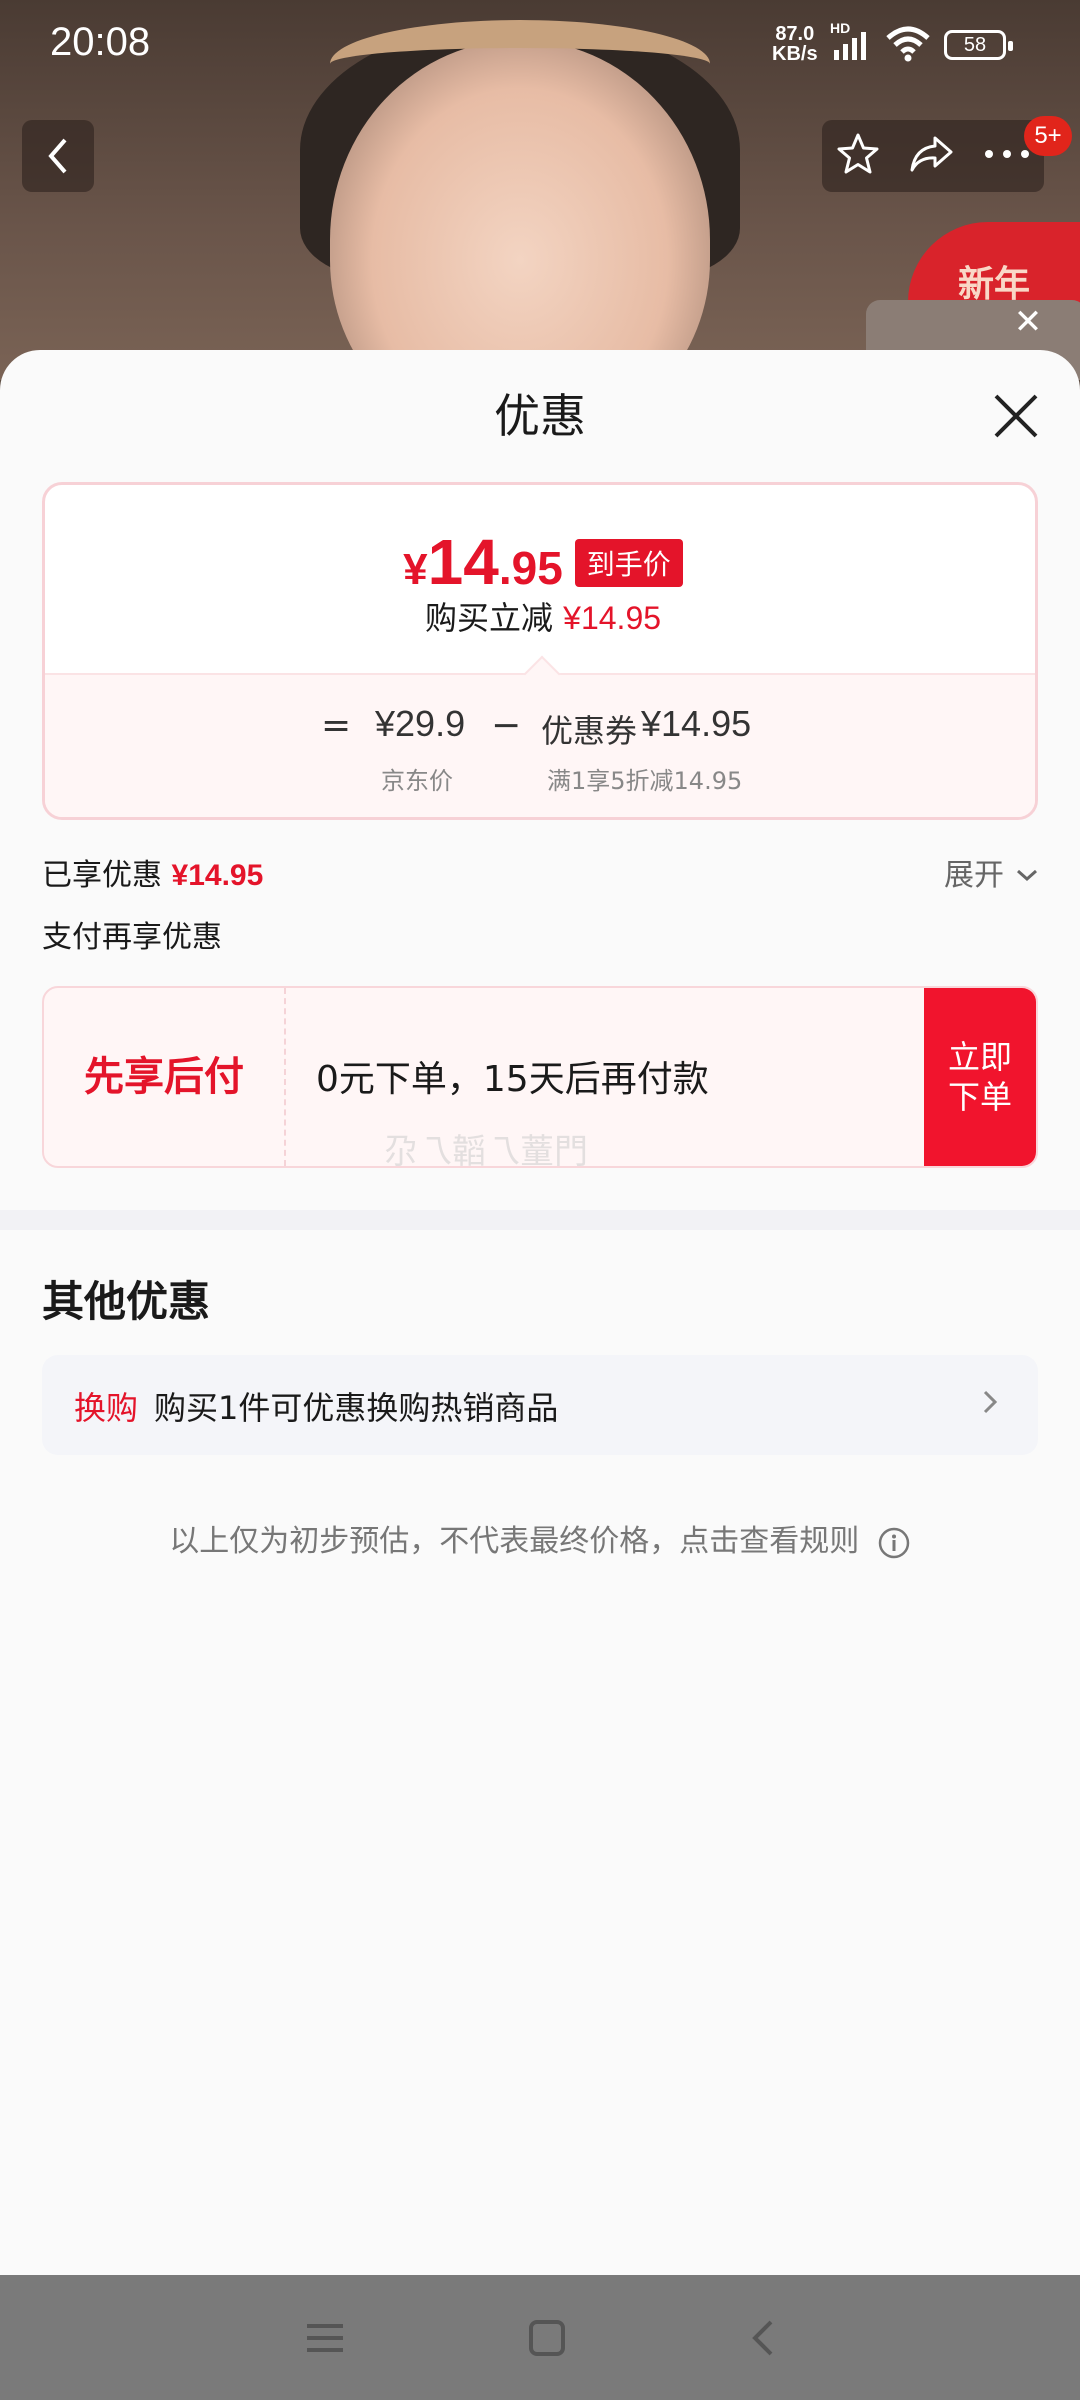  What do you see at coordinates (356, 1408) in the screenshot?
I see `exchange-text: 购买1件可优惠换购热销商品` at bounding box center [356, 1408].